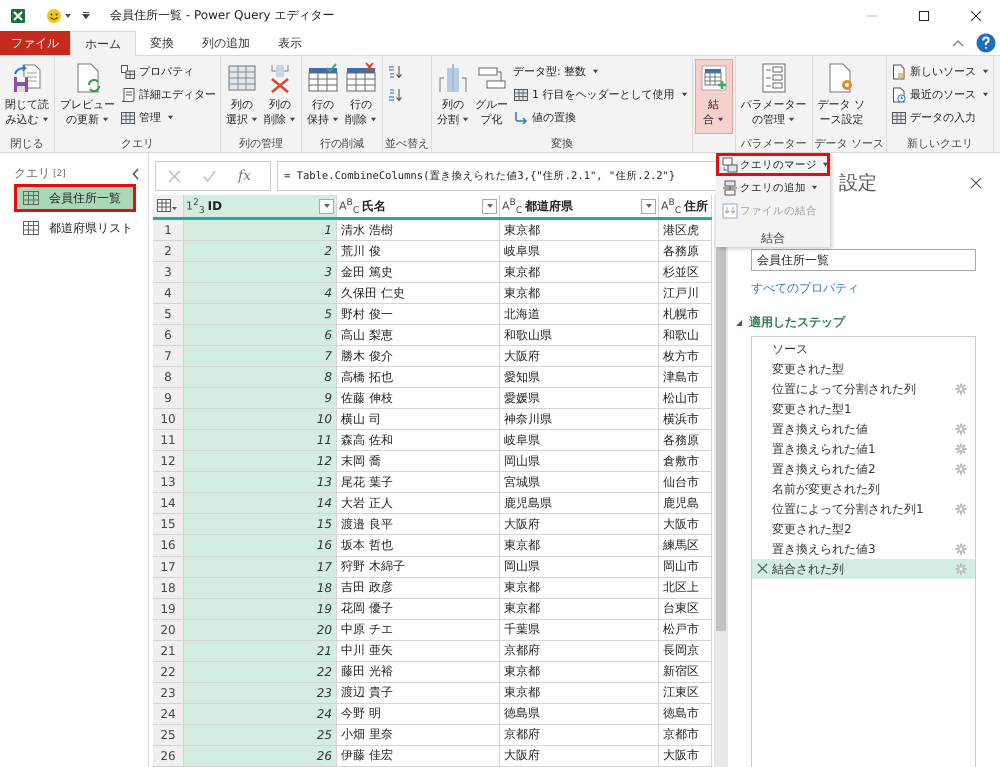 The width and height of the screenshot is (1000, 767). I want to click on ribbon-button: 列の 選択, so click(242, 96).